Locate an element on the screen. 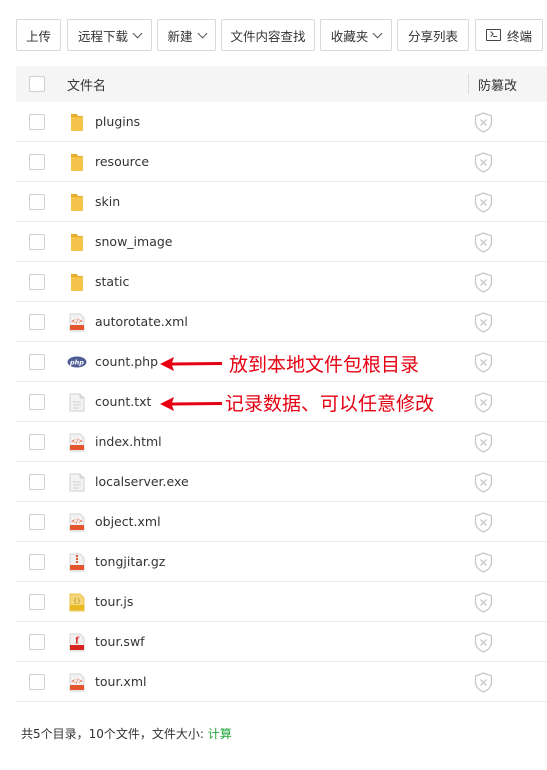 Image resolution: width=547 pixels, height=770 pixels. footer-summary: 共5个目录，10个文件，文件大小: 计算 is located at coordinates (126, 733).